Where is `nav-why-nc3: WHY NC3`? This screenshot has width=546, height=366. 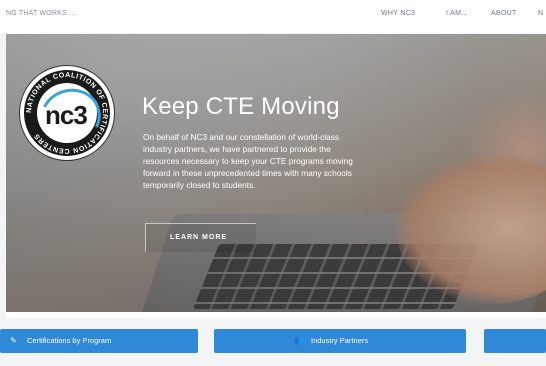
nav-why-nc3: WHY NC3 is located at coordinates (398, 13).